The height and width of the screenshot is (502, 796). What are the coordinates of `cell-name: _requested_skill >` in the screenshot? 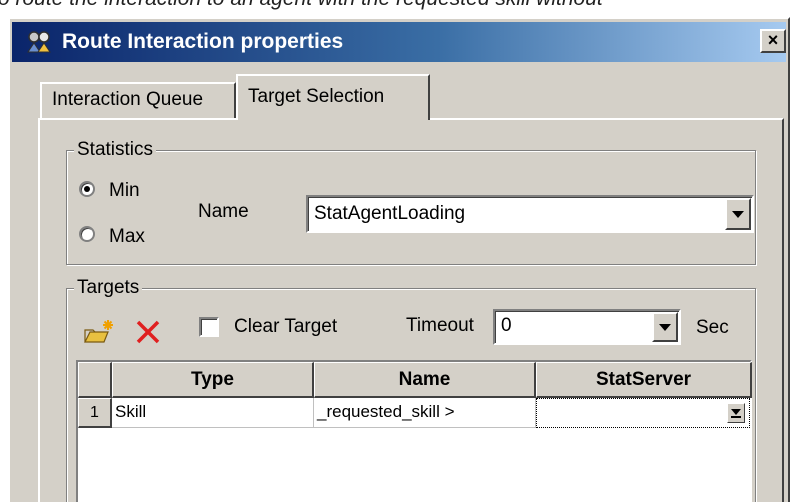 It's located at (425, 413).